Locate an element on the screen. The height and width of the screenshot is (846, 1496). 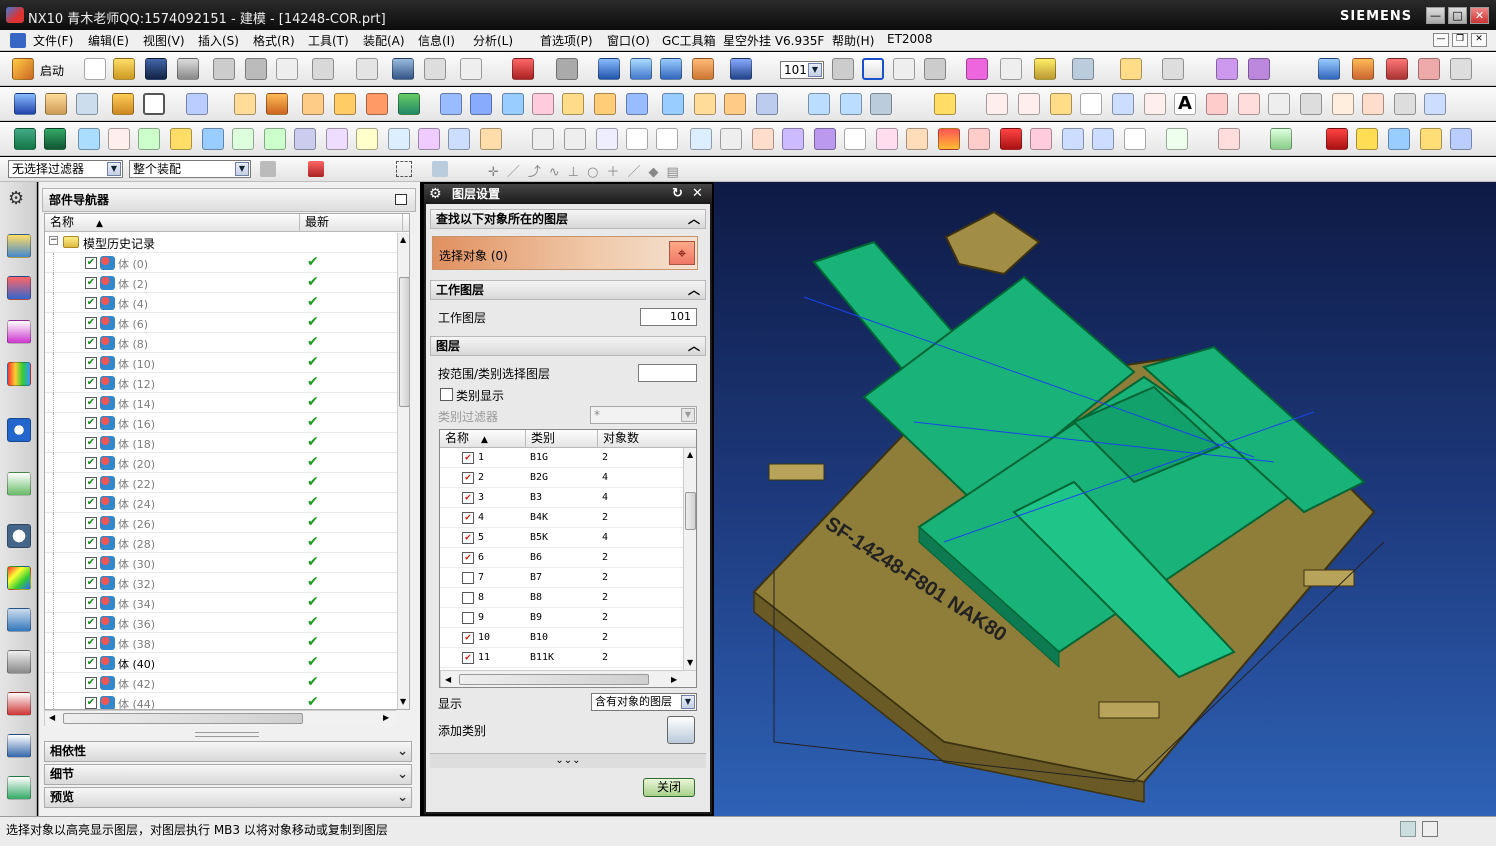
line-icon is located at coordinates (997, 104).